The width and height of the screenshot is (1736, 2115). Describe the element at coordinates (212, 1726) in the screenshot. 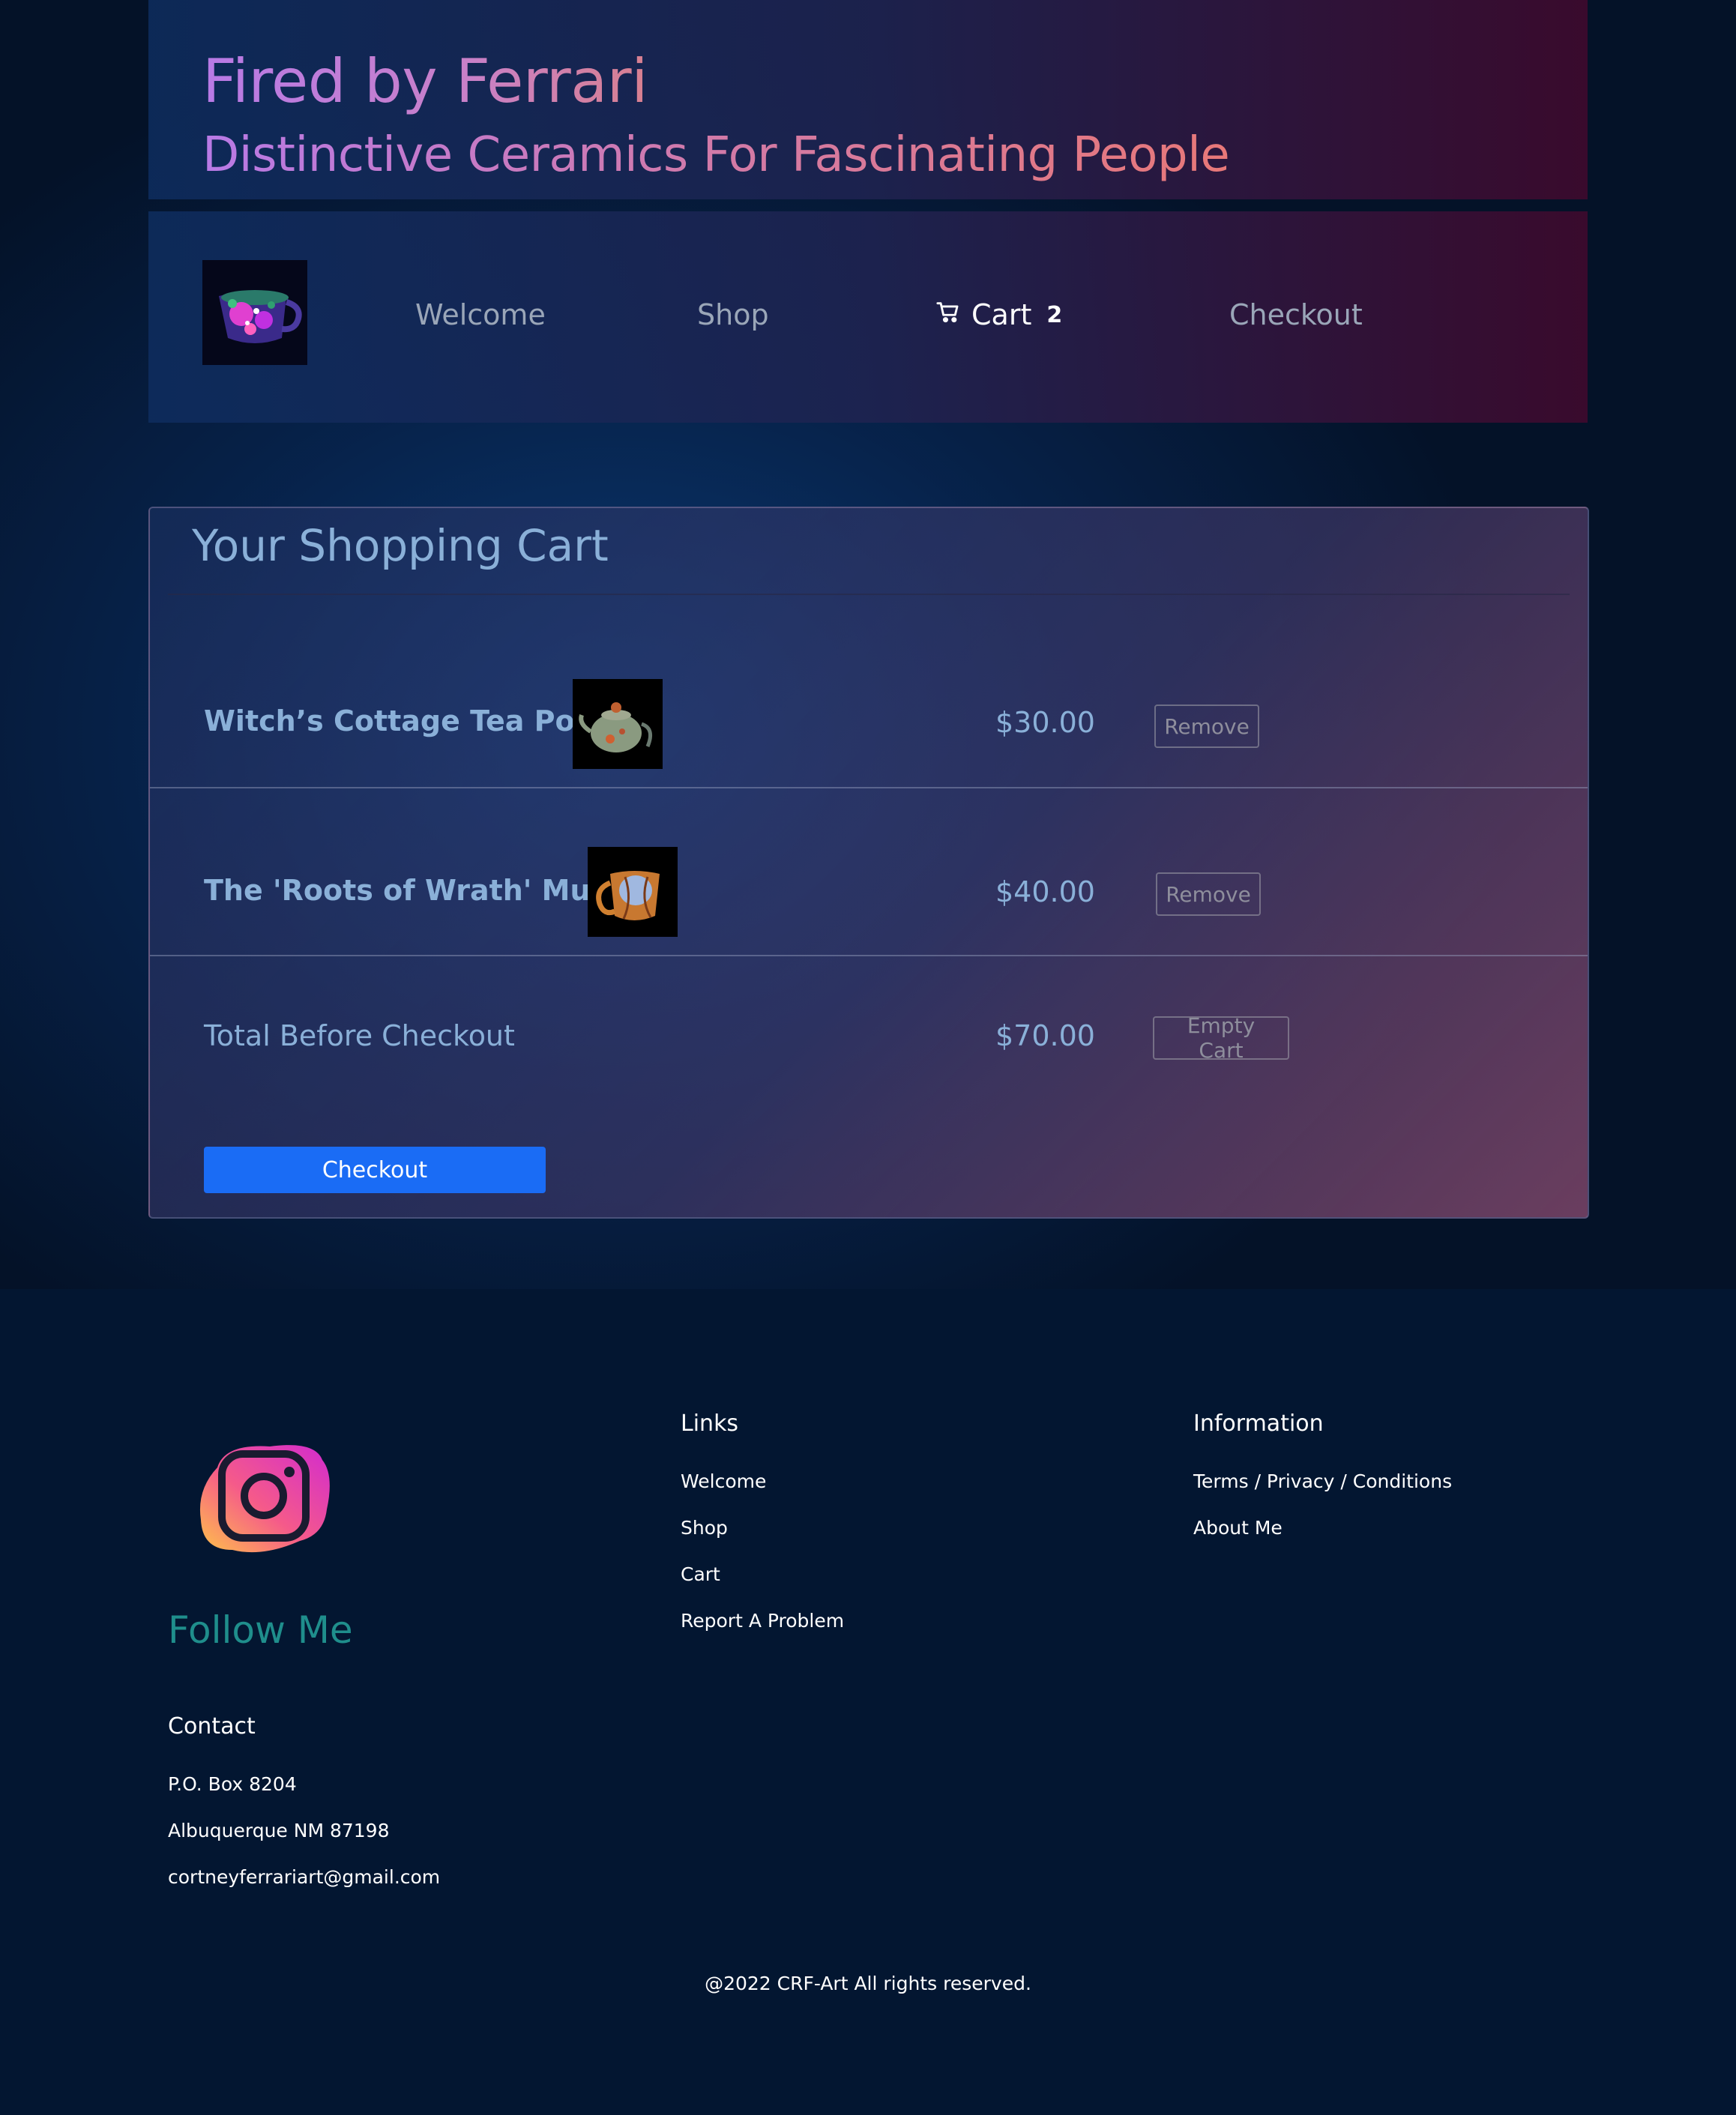

I see `contact-title: Contact` at that location.